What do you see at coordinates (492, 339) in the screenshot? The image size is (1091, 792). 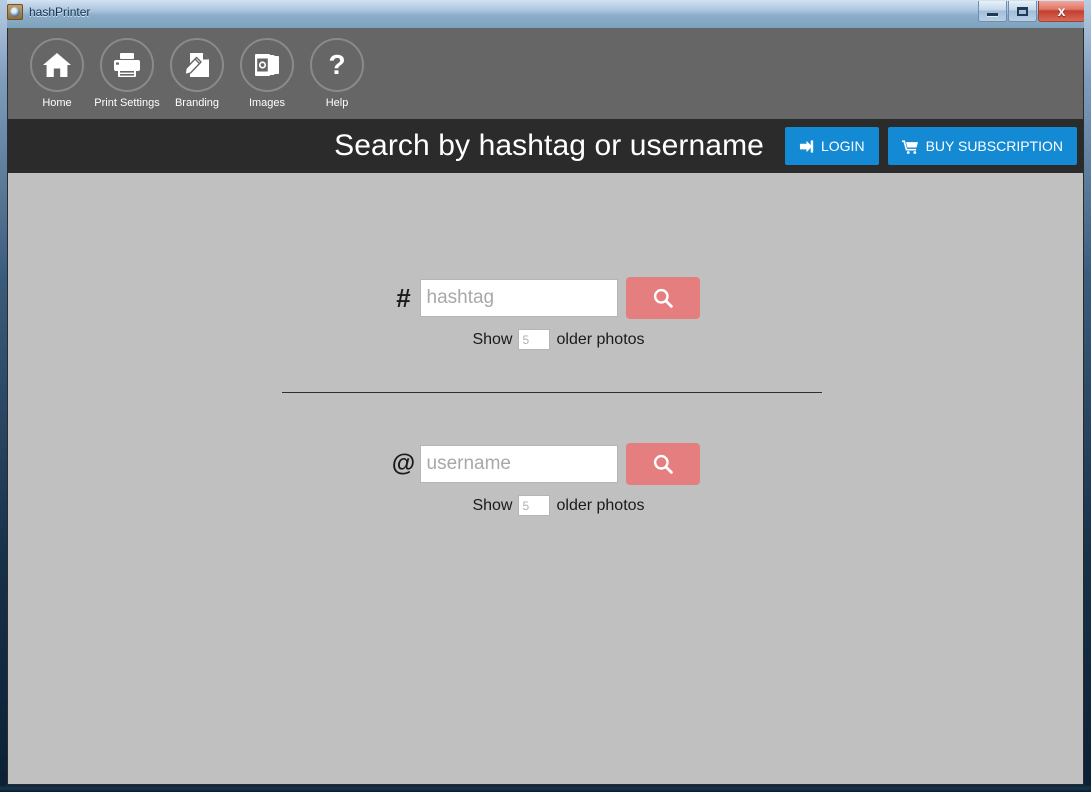 I see `hashtag-show-prefix-label: Show` at bounding box center [492, 339].